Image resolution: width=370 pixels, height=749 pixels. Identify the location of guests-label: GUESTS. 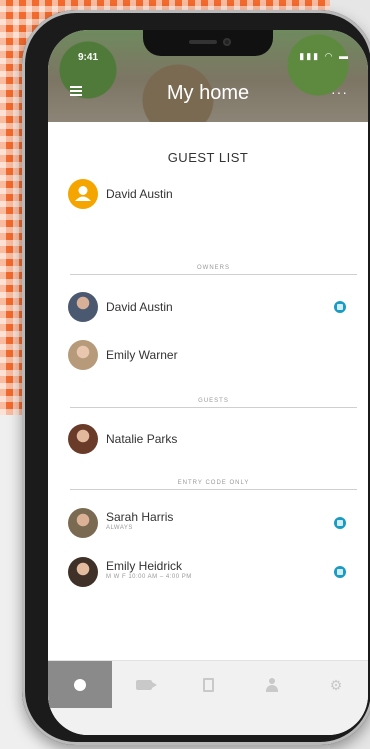
(213, 401).